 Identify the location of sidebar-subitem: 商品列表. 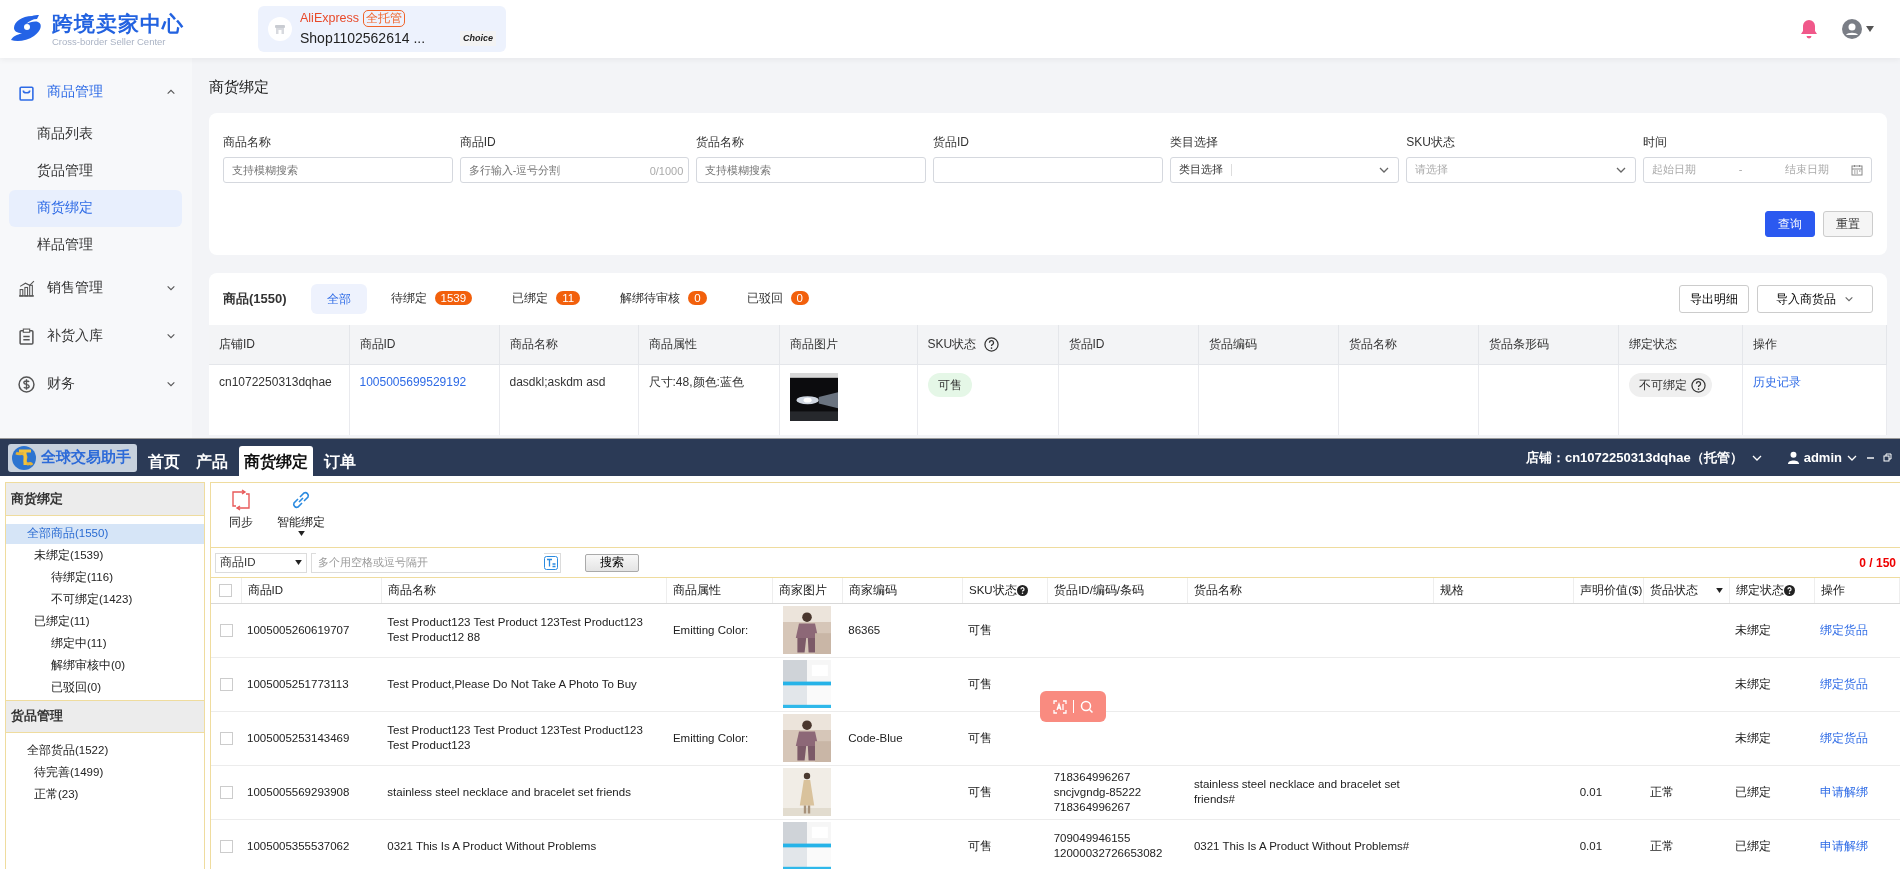
(95, 134).